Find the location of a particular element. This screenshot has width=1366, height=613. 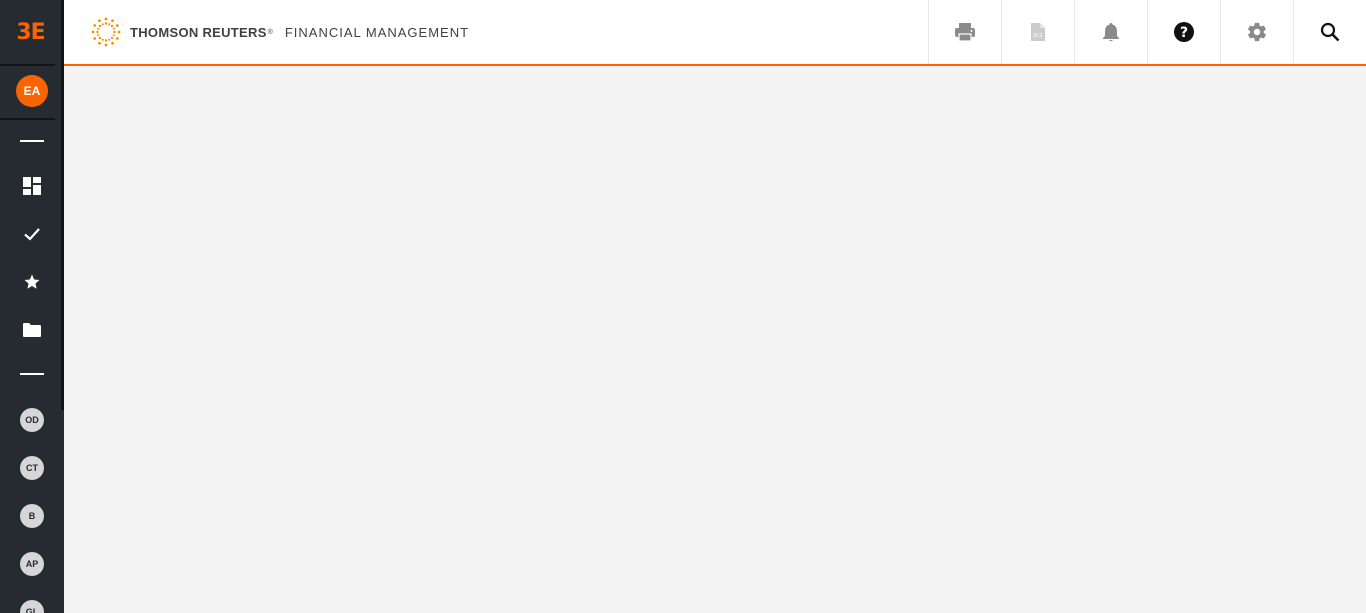

settings-button is located at coordinates (1256, 32).